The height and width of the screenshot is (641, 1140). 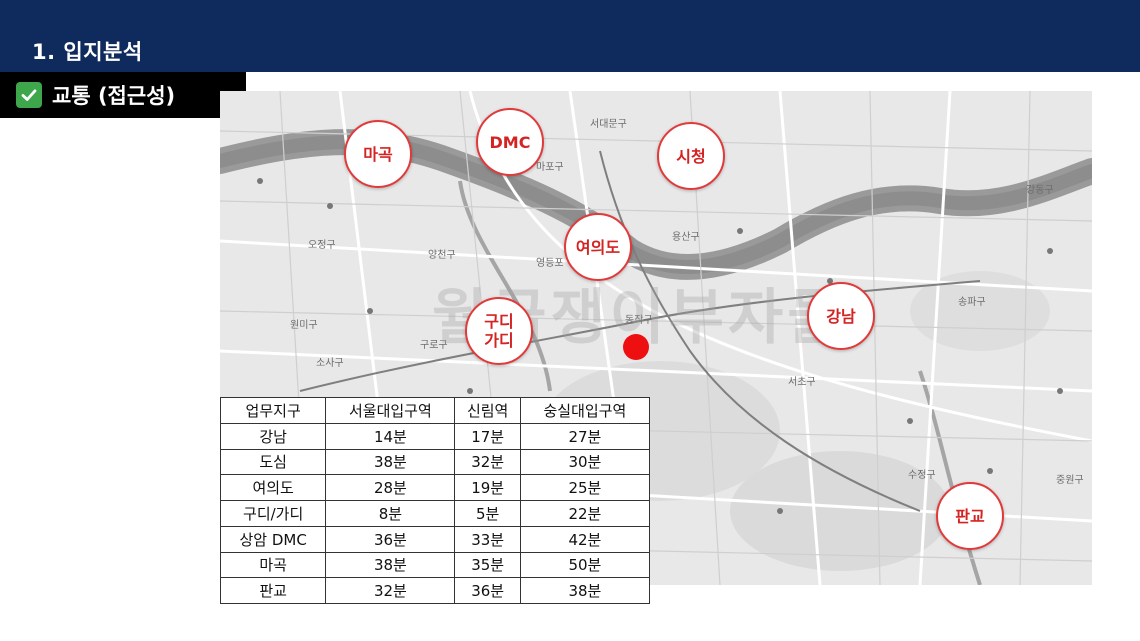 What do you see at coordinates (1070, 480) in the screenshot?
I see `district-label: 중원구` at bounding box center [1070, 480].